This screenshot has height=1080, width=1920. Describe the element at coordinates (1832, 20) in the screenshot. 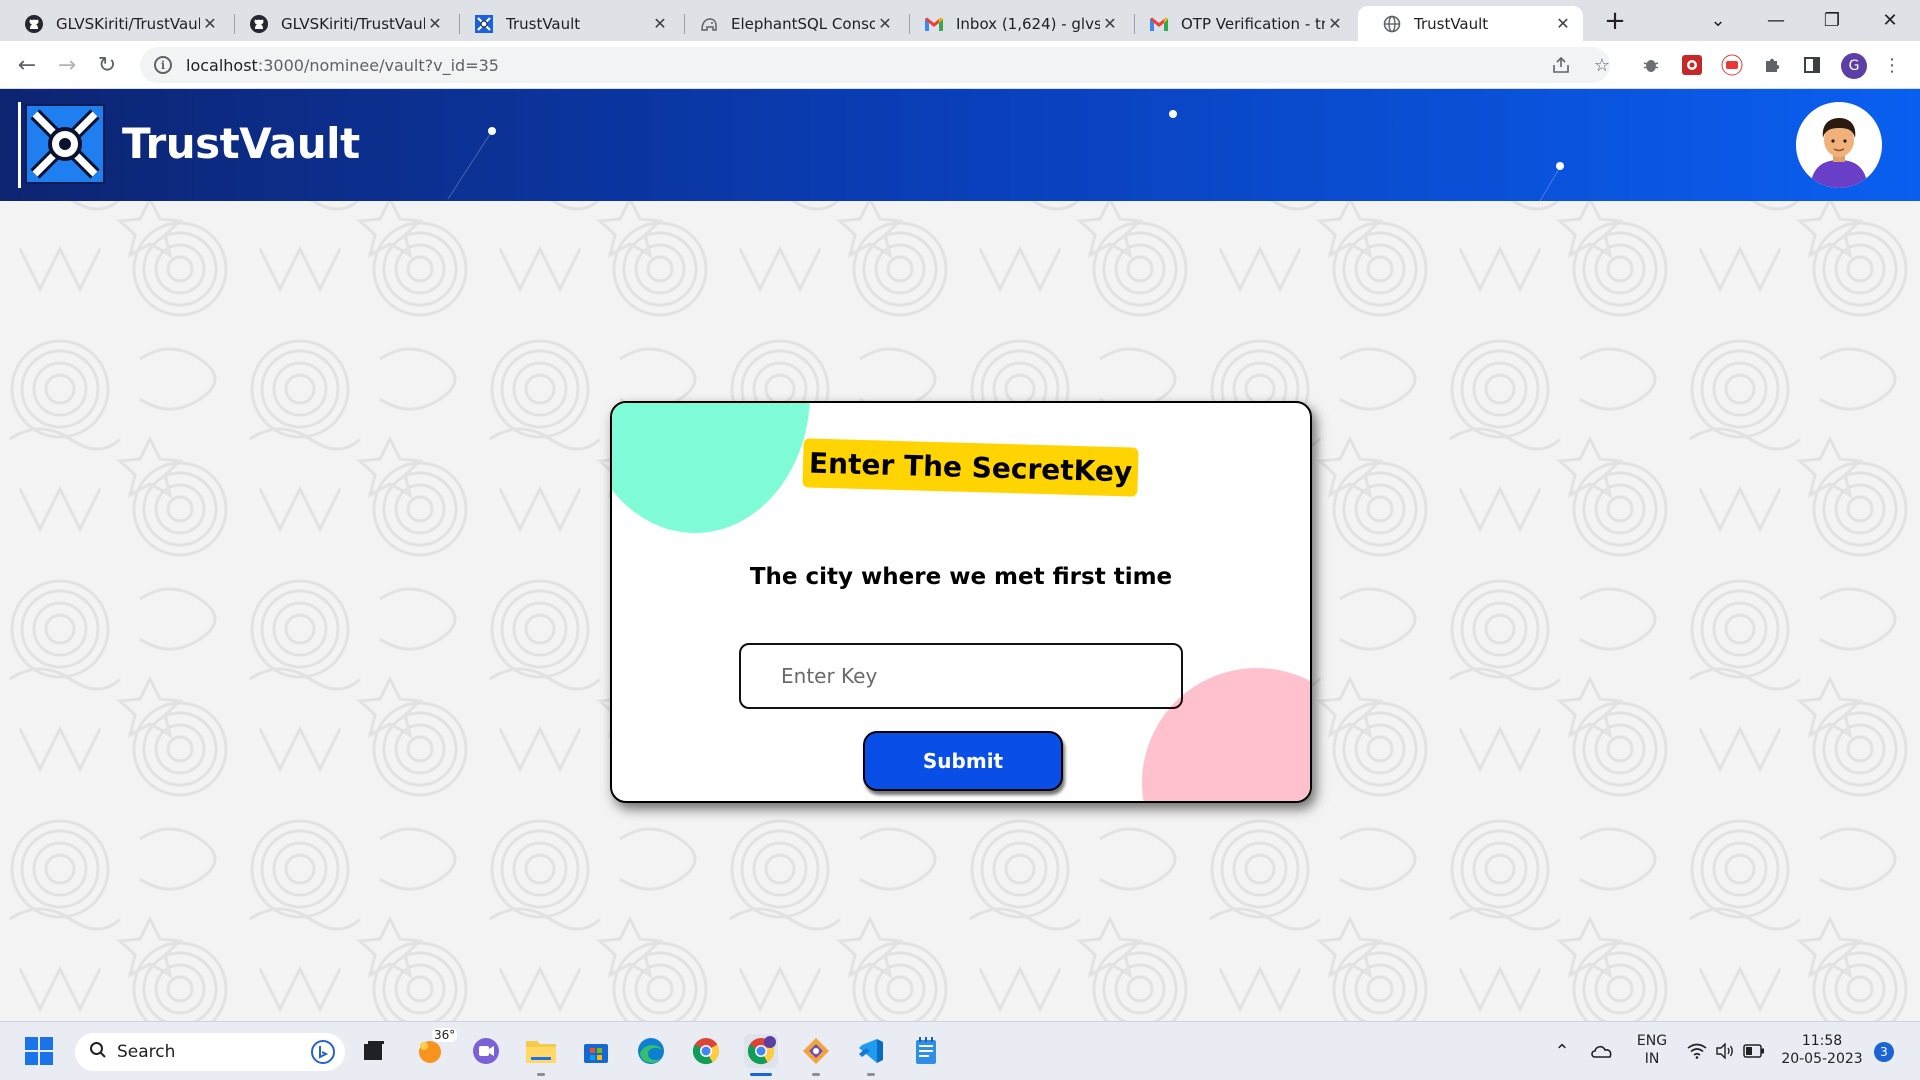

I see `restore-icon: ❐` at that location.